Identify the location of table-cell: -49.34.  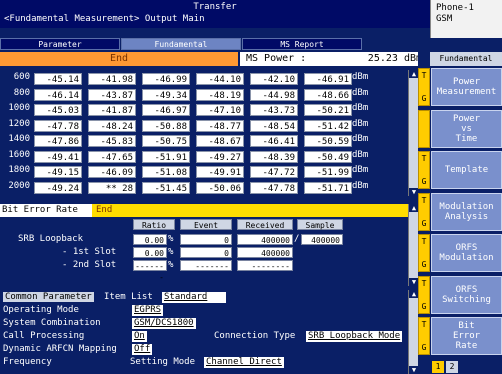
(166, 94).